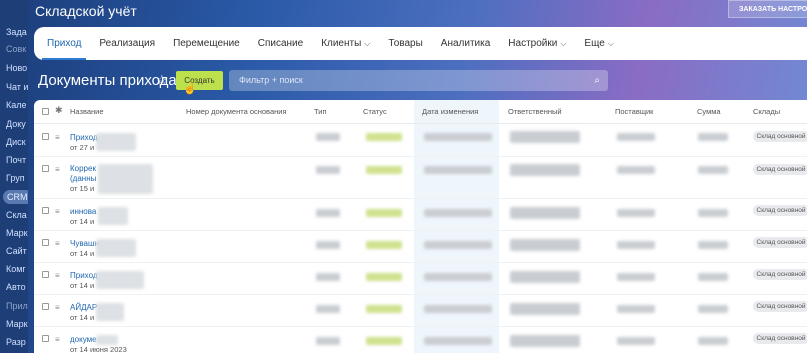  I want to click on tab-writeoff: Списание, so click(280, 43).